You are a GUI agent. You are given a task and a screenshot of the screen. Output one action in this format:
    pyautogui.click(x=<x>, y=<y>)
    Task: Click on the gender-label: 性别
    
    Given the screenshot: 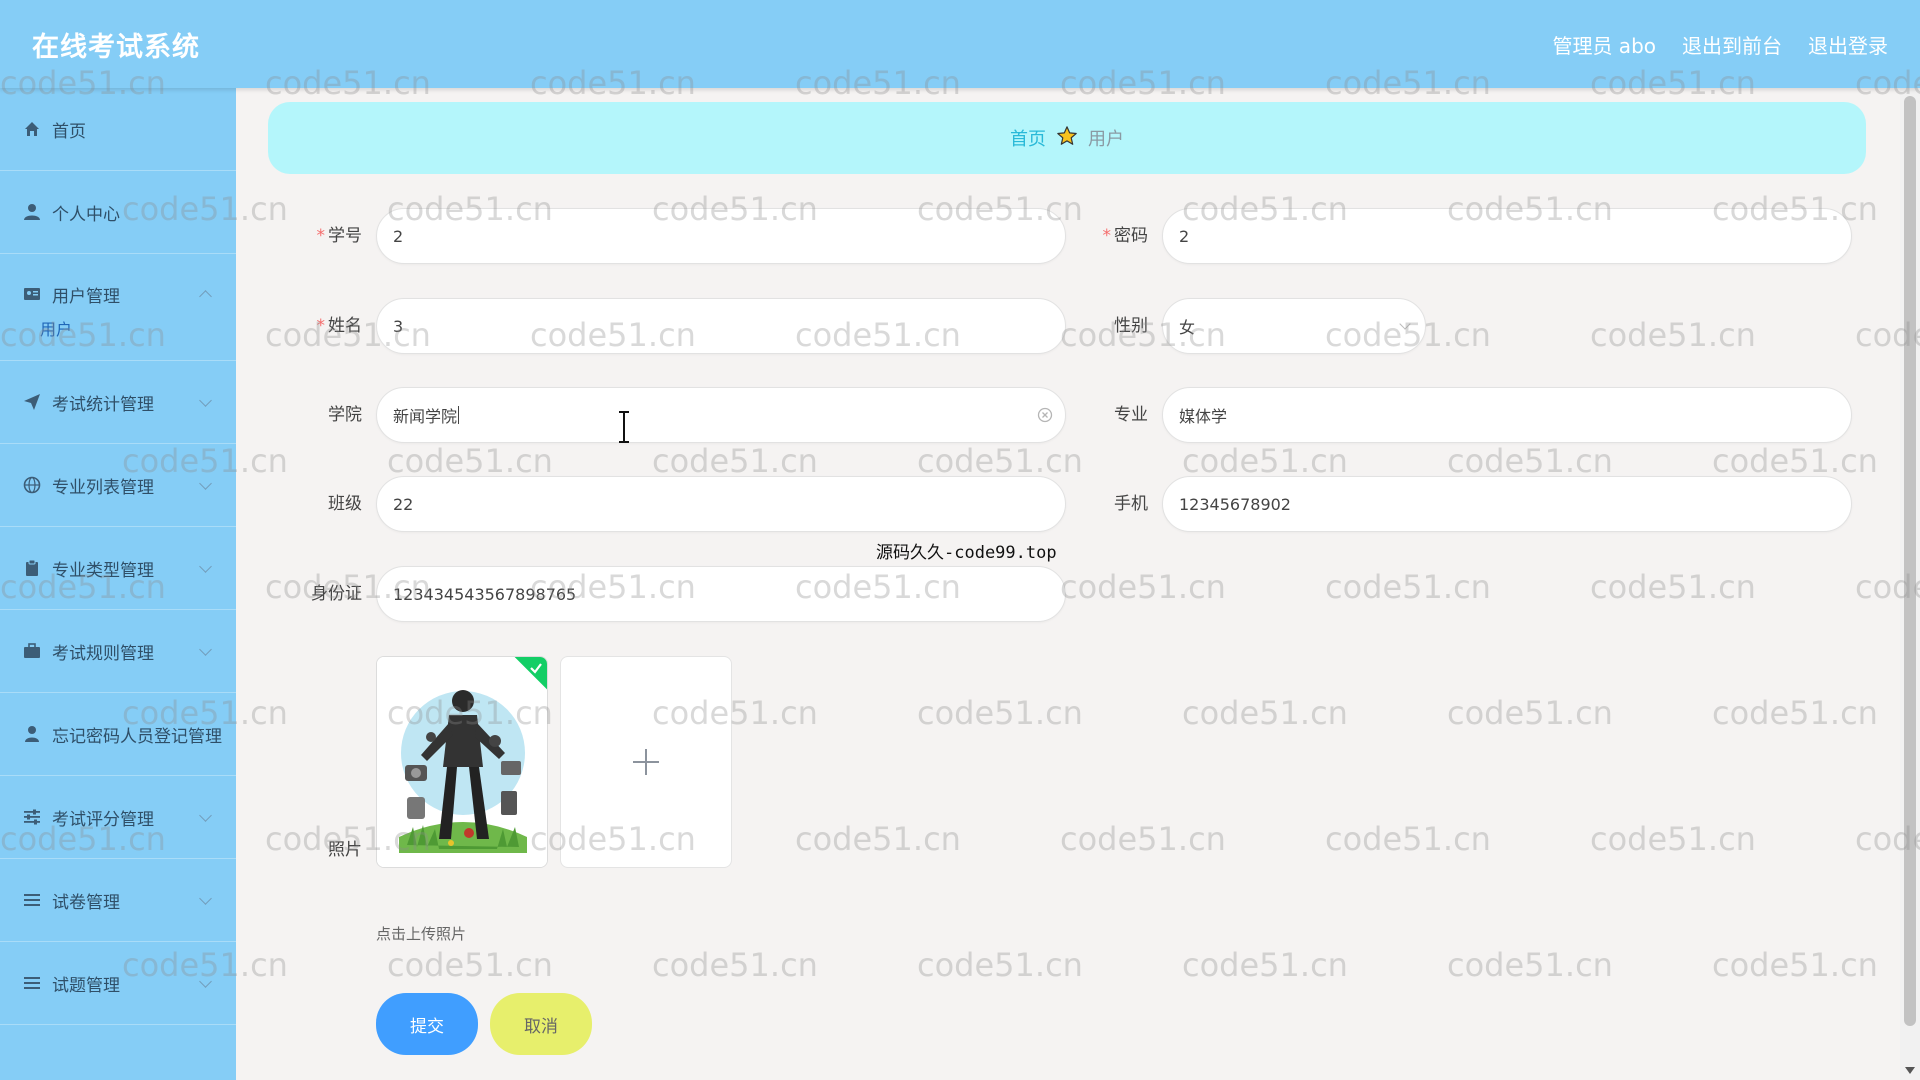 What is the action you would take?
    pyautogui.click(x=1131, y=326)
    